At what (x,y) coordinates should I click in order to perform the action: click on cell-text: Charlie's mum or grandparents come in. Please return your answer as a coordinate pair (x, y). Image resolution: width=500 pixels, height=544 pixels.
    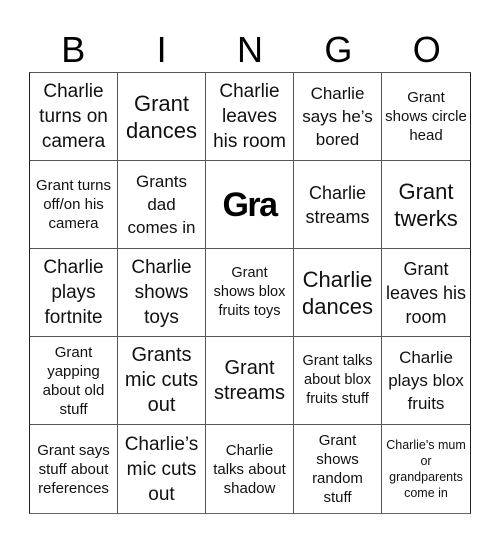
    Looking at the image, I should click on (426, 469).